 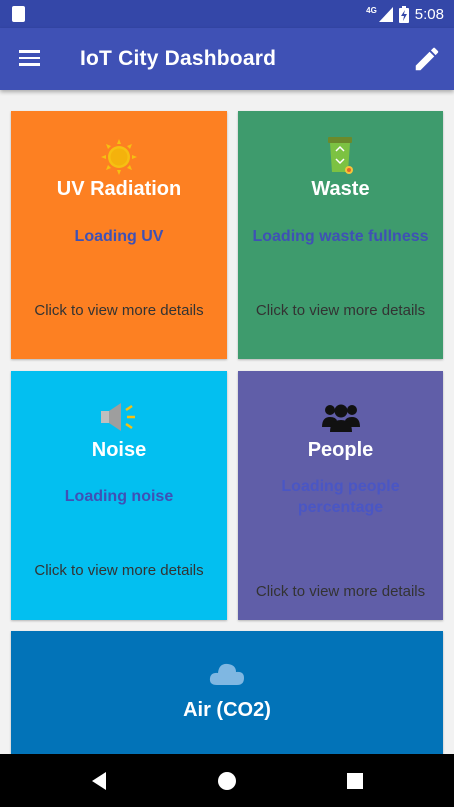 What do you see at coordinates (118, 417) in the screenshot?
I see `speaker-icon` at bounding box center [118, 417].